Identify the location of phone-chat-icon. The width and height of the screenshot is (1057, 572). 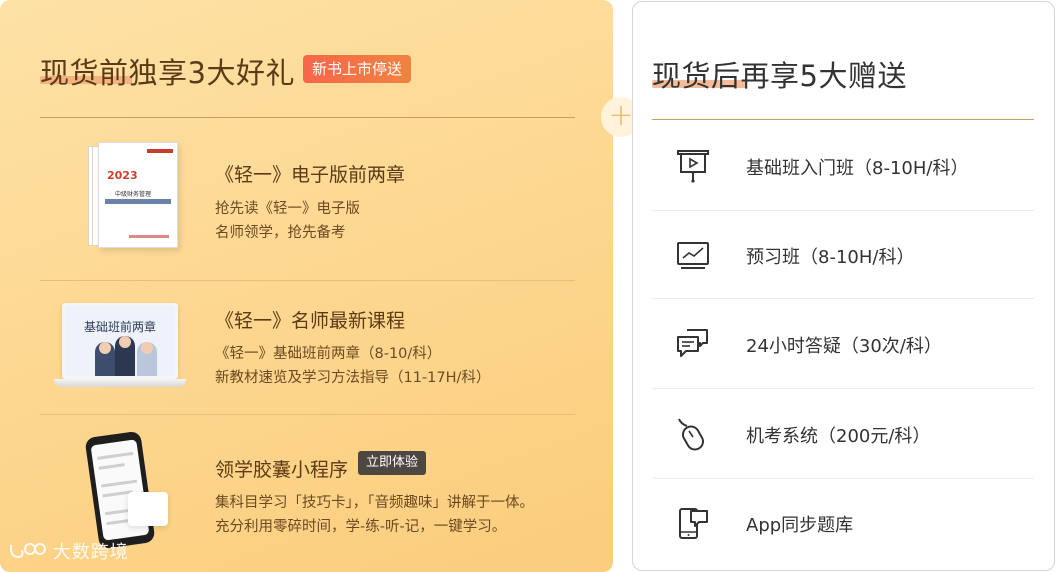
(693, 523).